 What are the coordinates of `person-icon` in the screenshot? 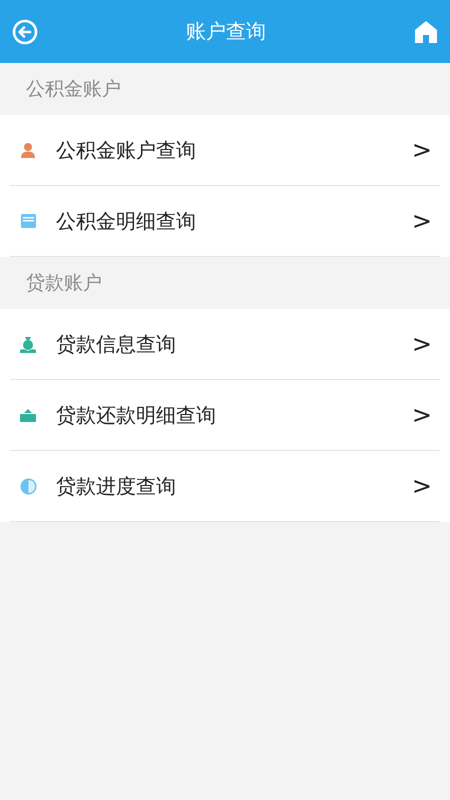 It's located at (28, 150).